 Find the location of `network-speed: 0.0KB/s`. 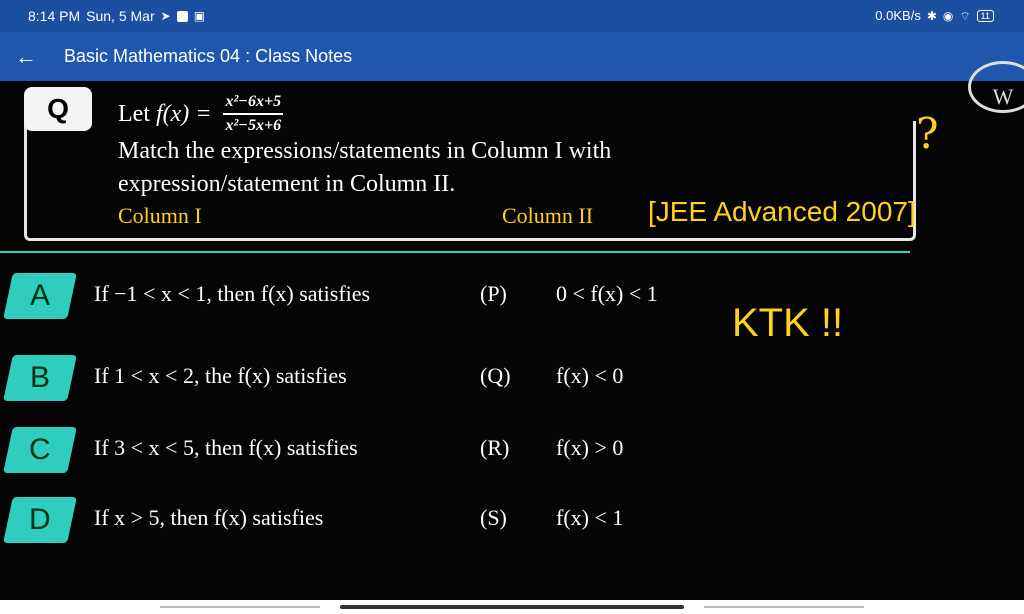

network-speed: 0.0KB/s is located at coordinates (898, 15).